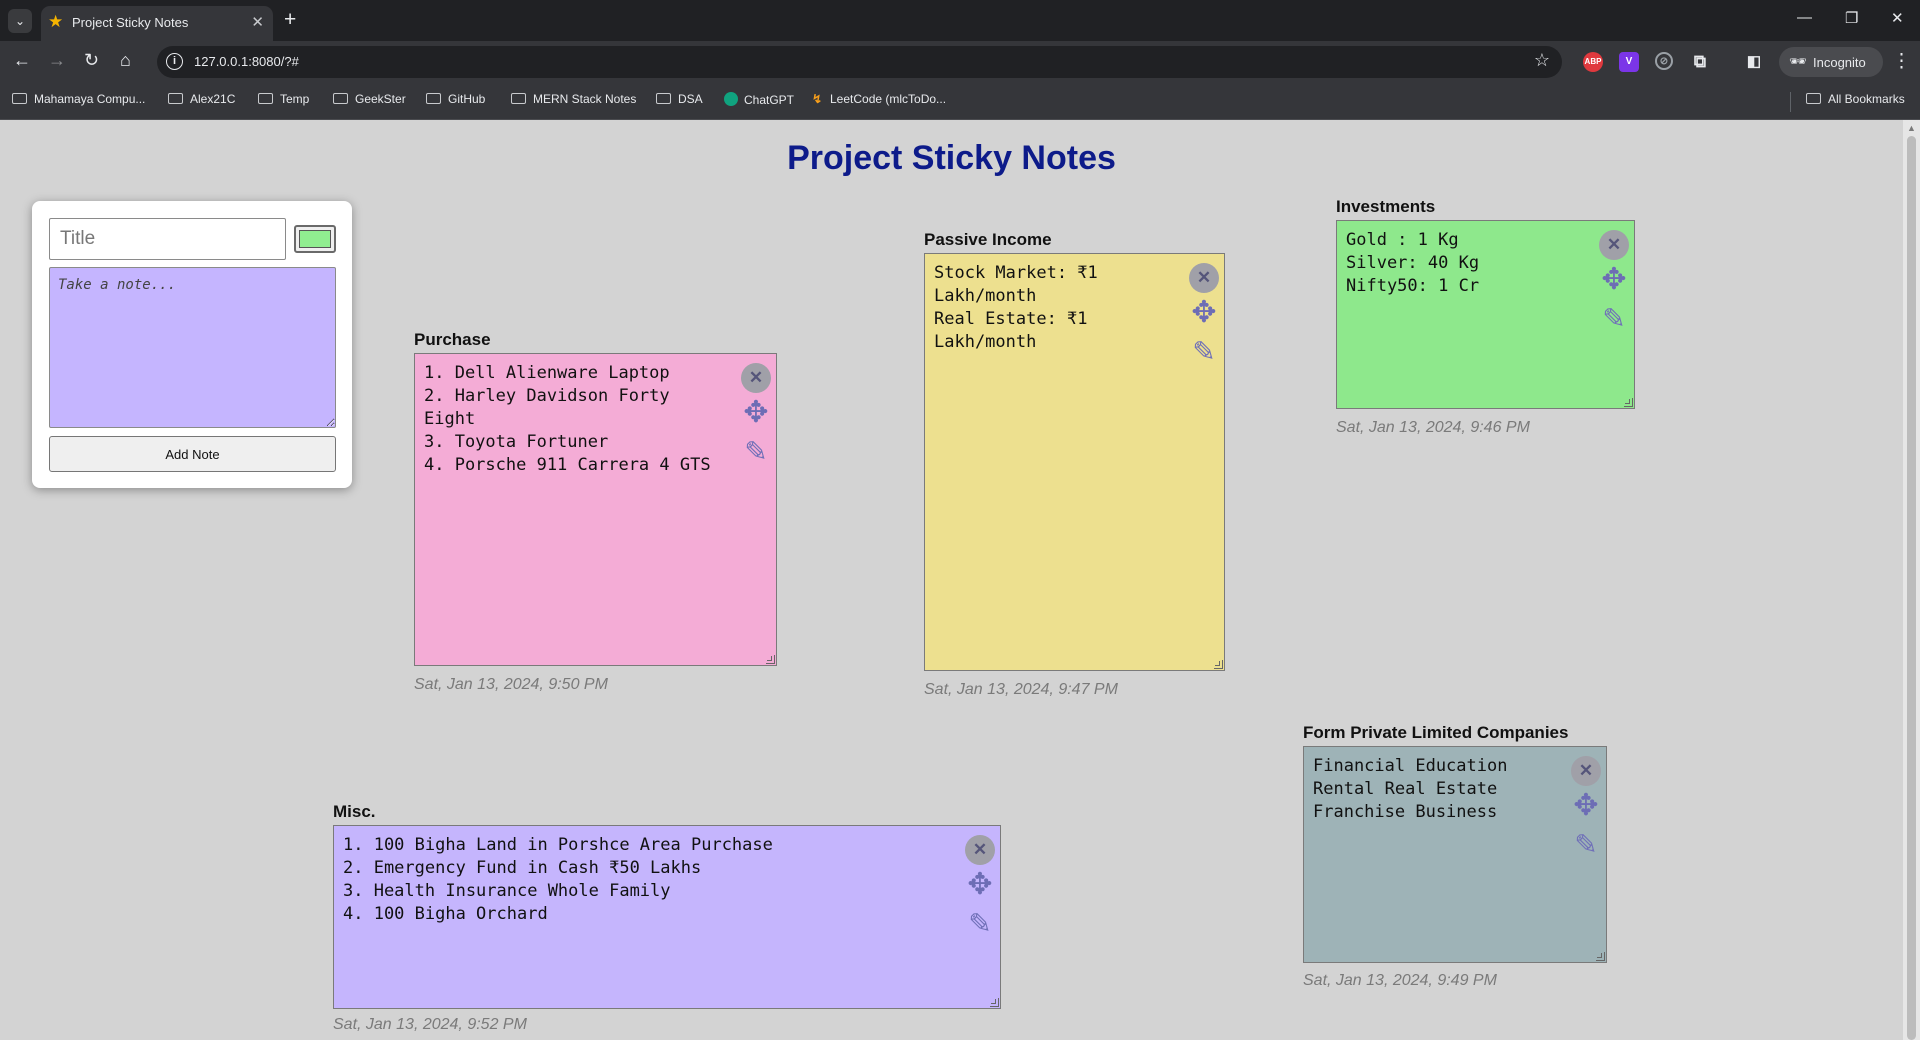 Image resolution: width=1920 pixels, height=1040 pixels. I want to click on note-title: Passive Income, so click(988, 239).